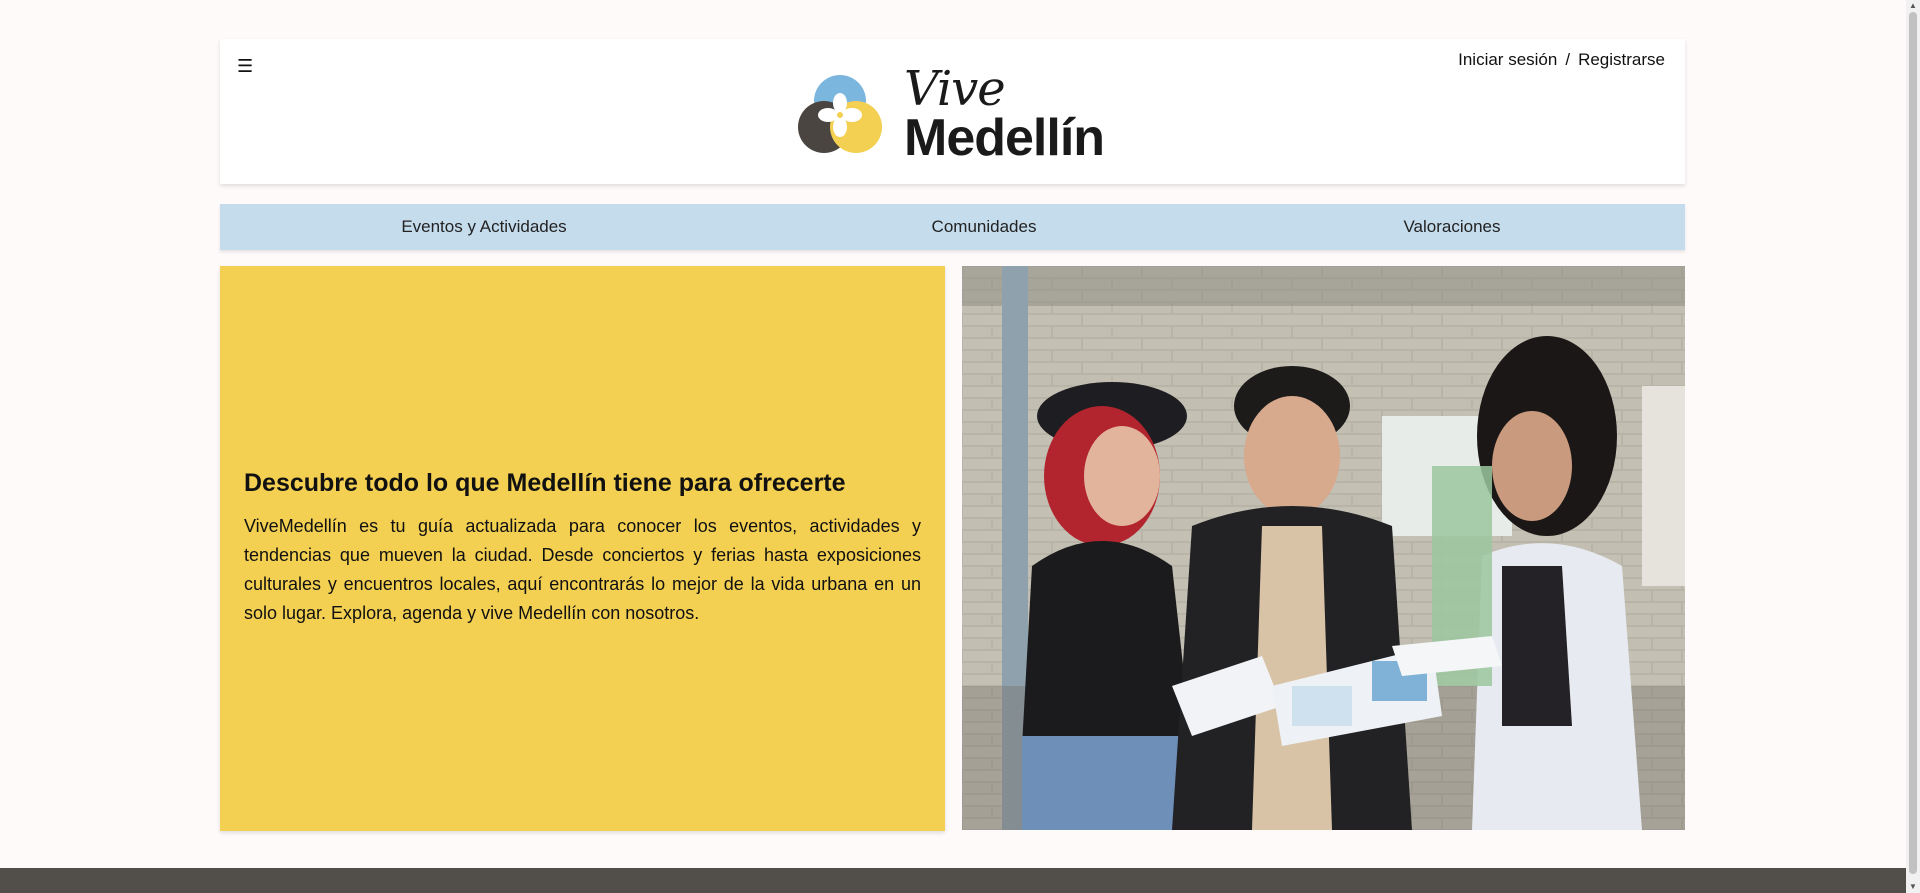  What do you see at coordinates (960, 880) in the screenshot?
I see `footer` at bounding box center [960, 880].